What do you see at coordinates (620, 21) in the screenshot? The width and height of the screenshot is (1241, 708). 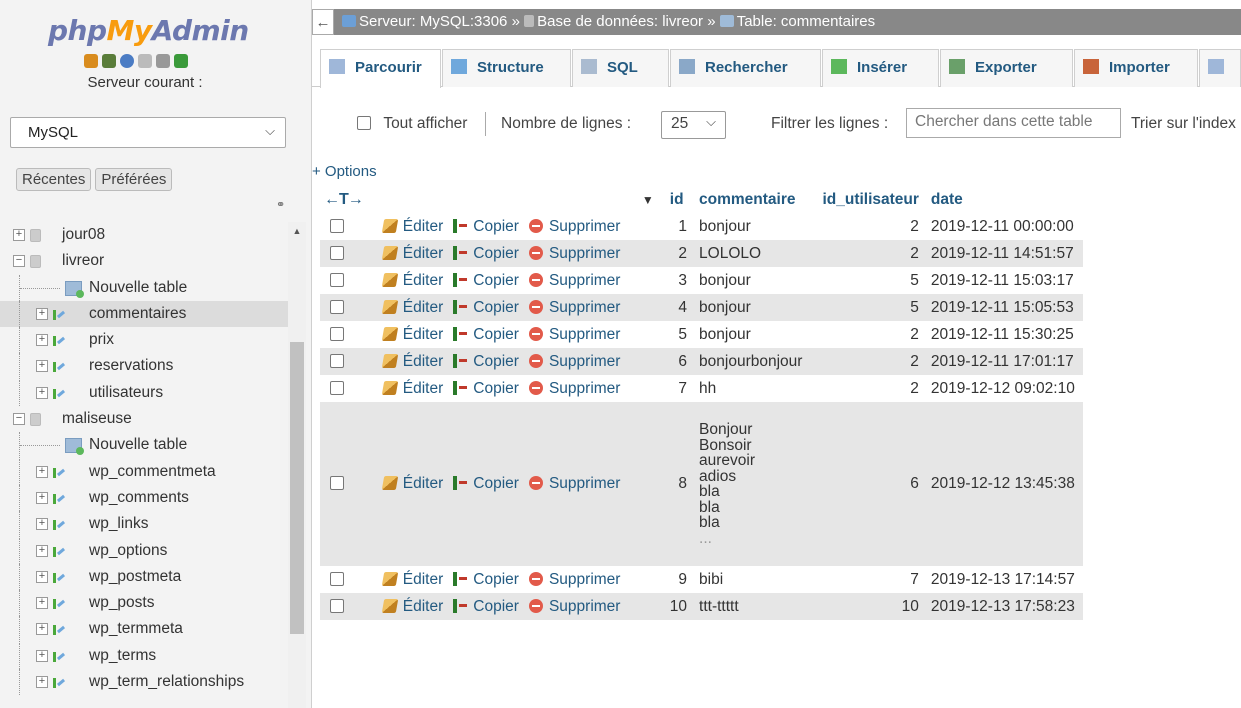 I see `breadcrumb-database: Base de données: livreor` at bounding box center [620, 21].